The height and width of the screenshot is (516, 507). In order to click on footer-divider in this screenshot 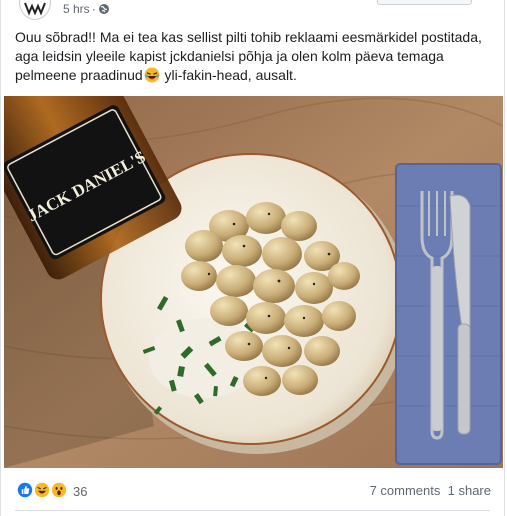, I will do `click(252, 510)`.